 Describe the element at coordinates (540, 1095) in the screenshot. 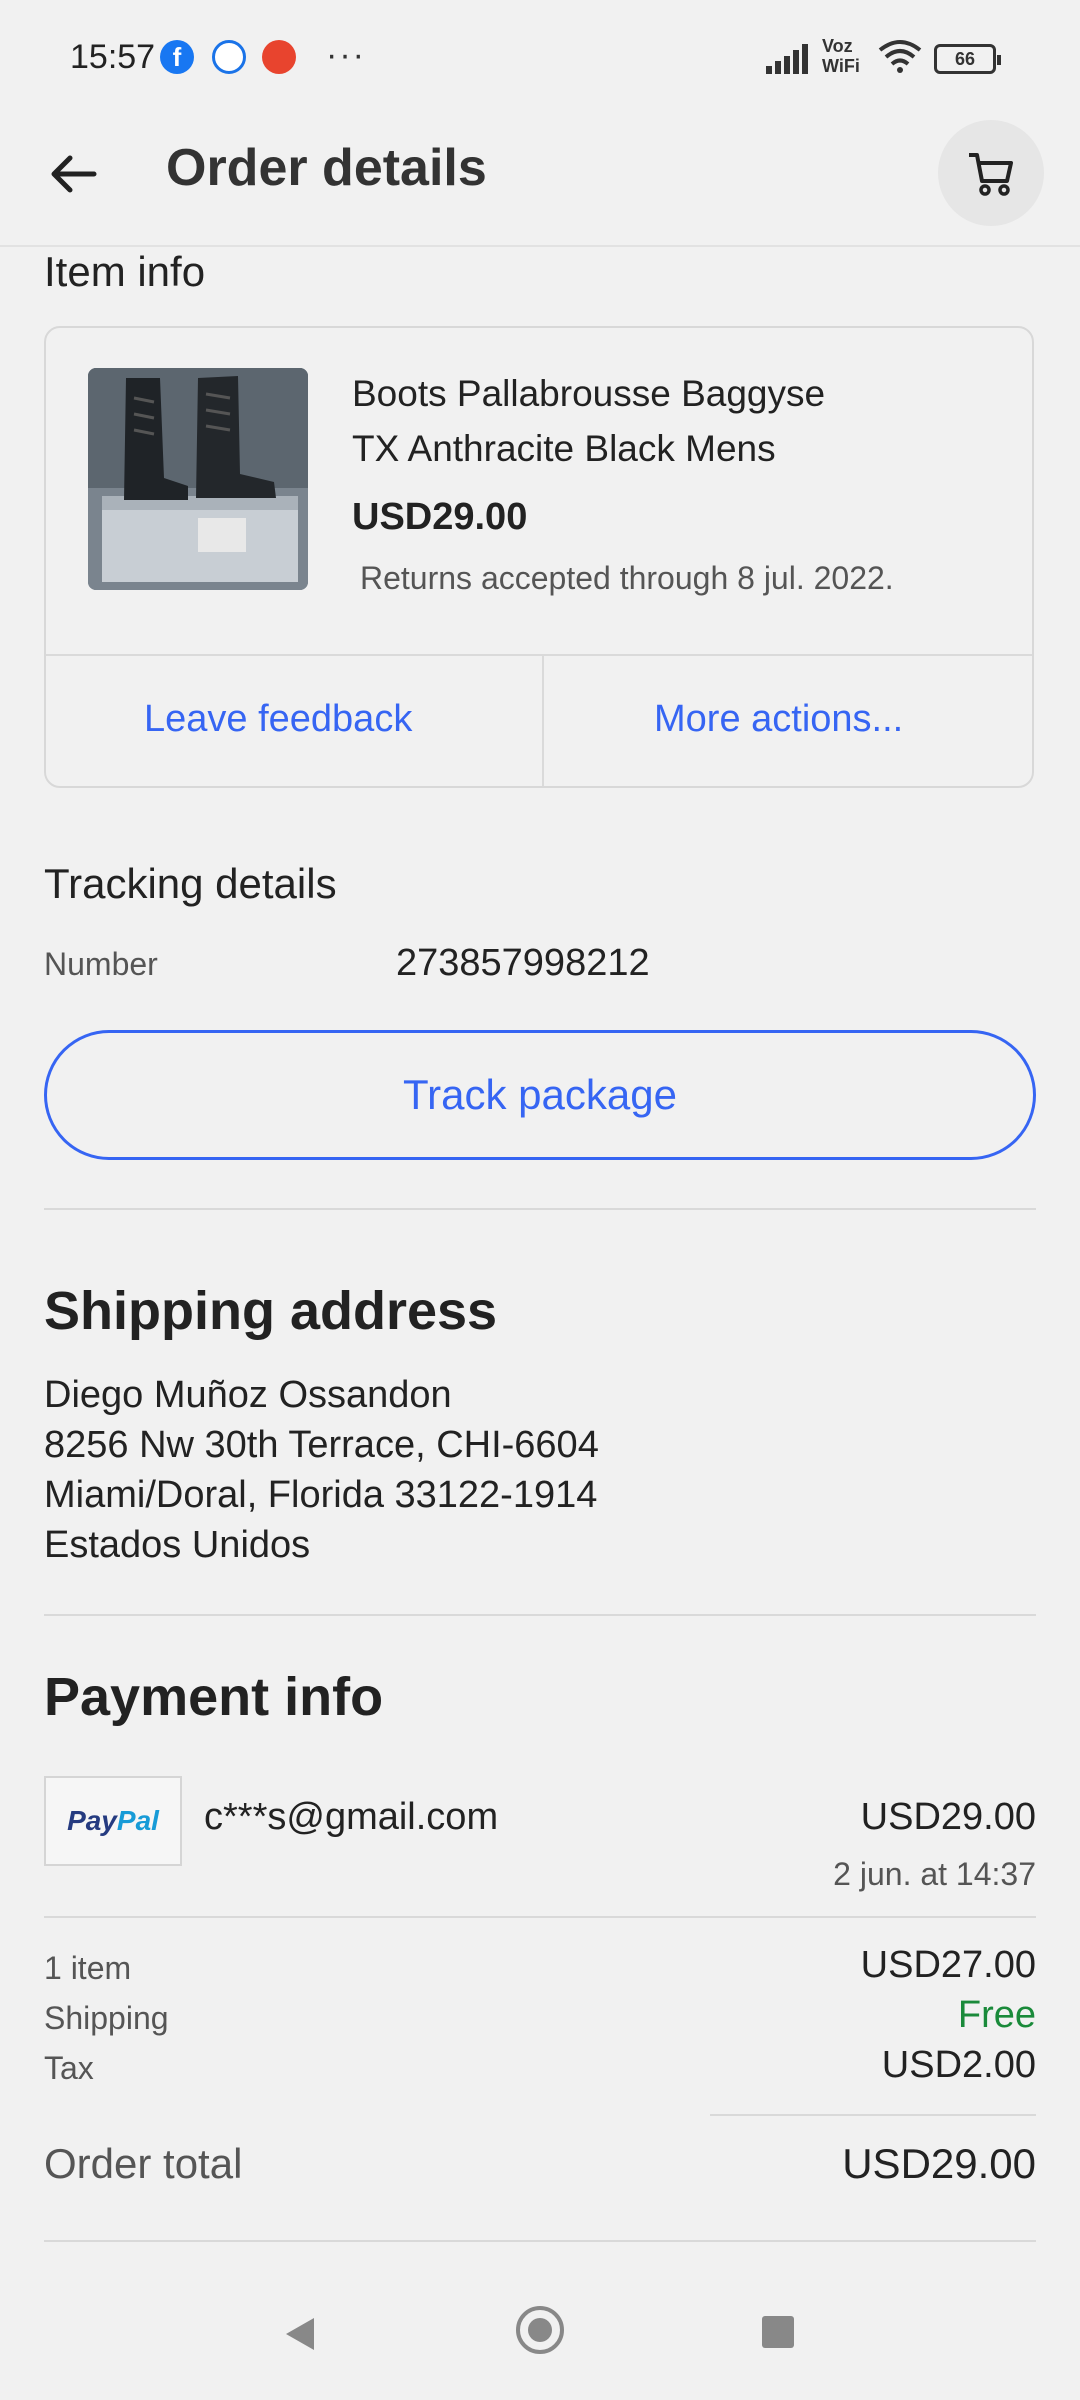

I see `track-package-button: Track package` at that location.